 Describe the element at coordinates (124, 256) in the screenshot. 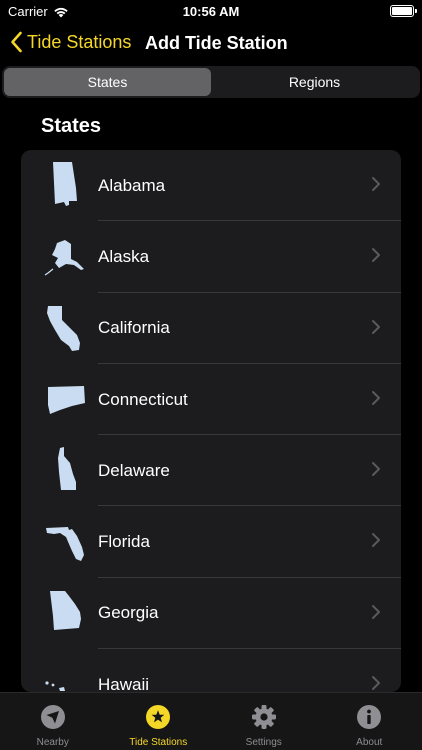

I see `state-name: Alaska` at that location.